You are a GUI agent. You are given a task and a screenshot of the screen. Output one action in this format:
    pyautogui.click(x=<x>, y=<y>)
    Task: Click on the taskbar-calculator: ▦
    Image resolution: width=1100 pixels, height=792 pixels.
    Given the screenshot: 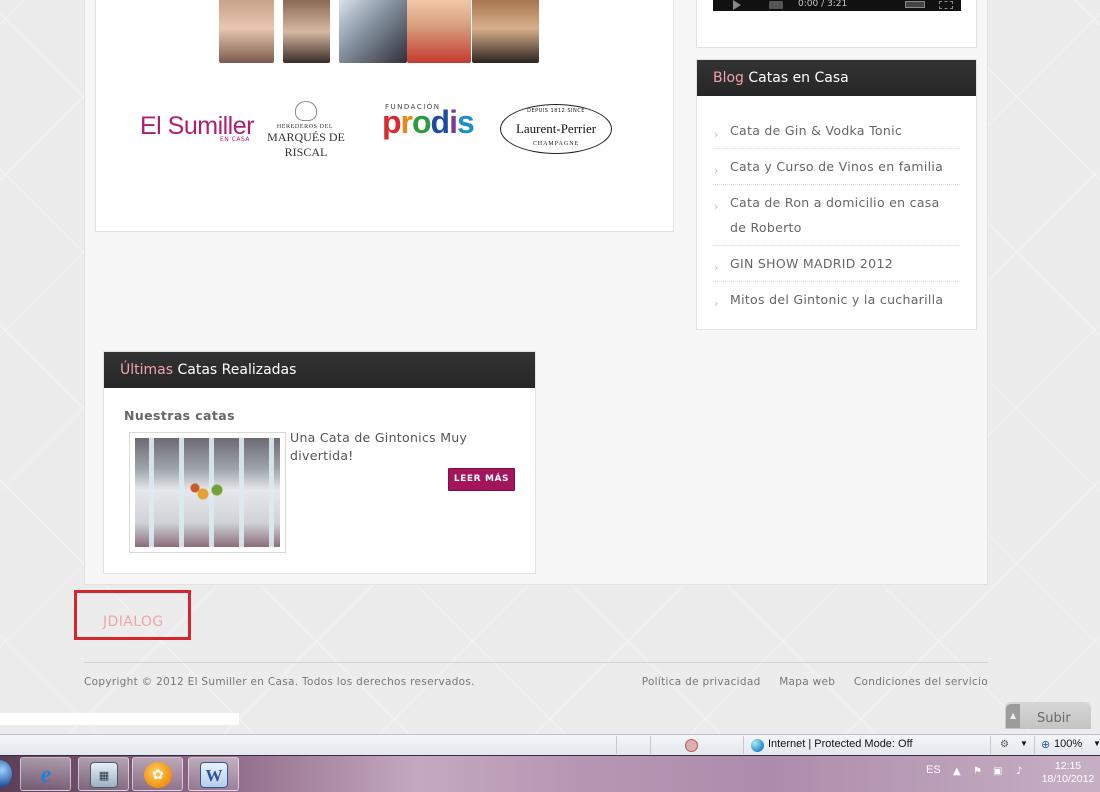 What is the action you would take?
    pyautogui.click(x=103, y=774)
    